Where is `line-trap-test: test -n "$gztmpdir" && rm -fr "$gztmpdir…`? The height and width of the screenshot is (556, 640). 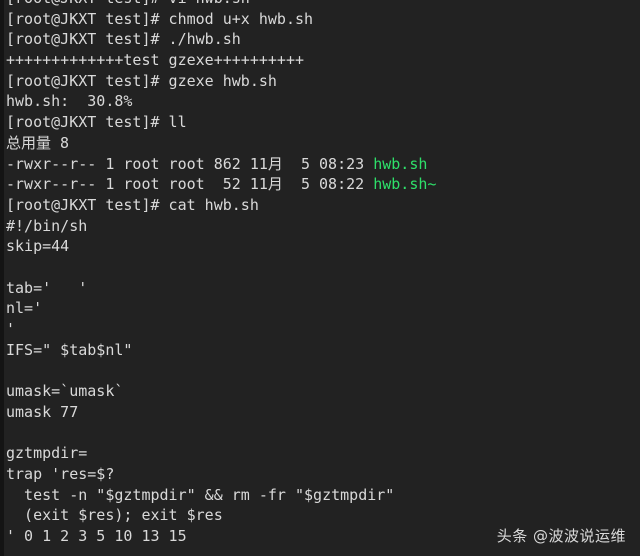 line-trap-test: test -n "$gztmpdir" && rm -fr "$gztmpdir… is located at coordinates (323, 495).